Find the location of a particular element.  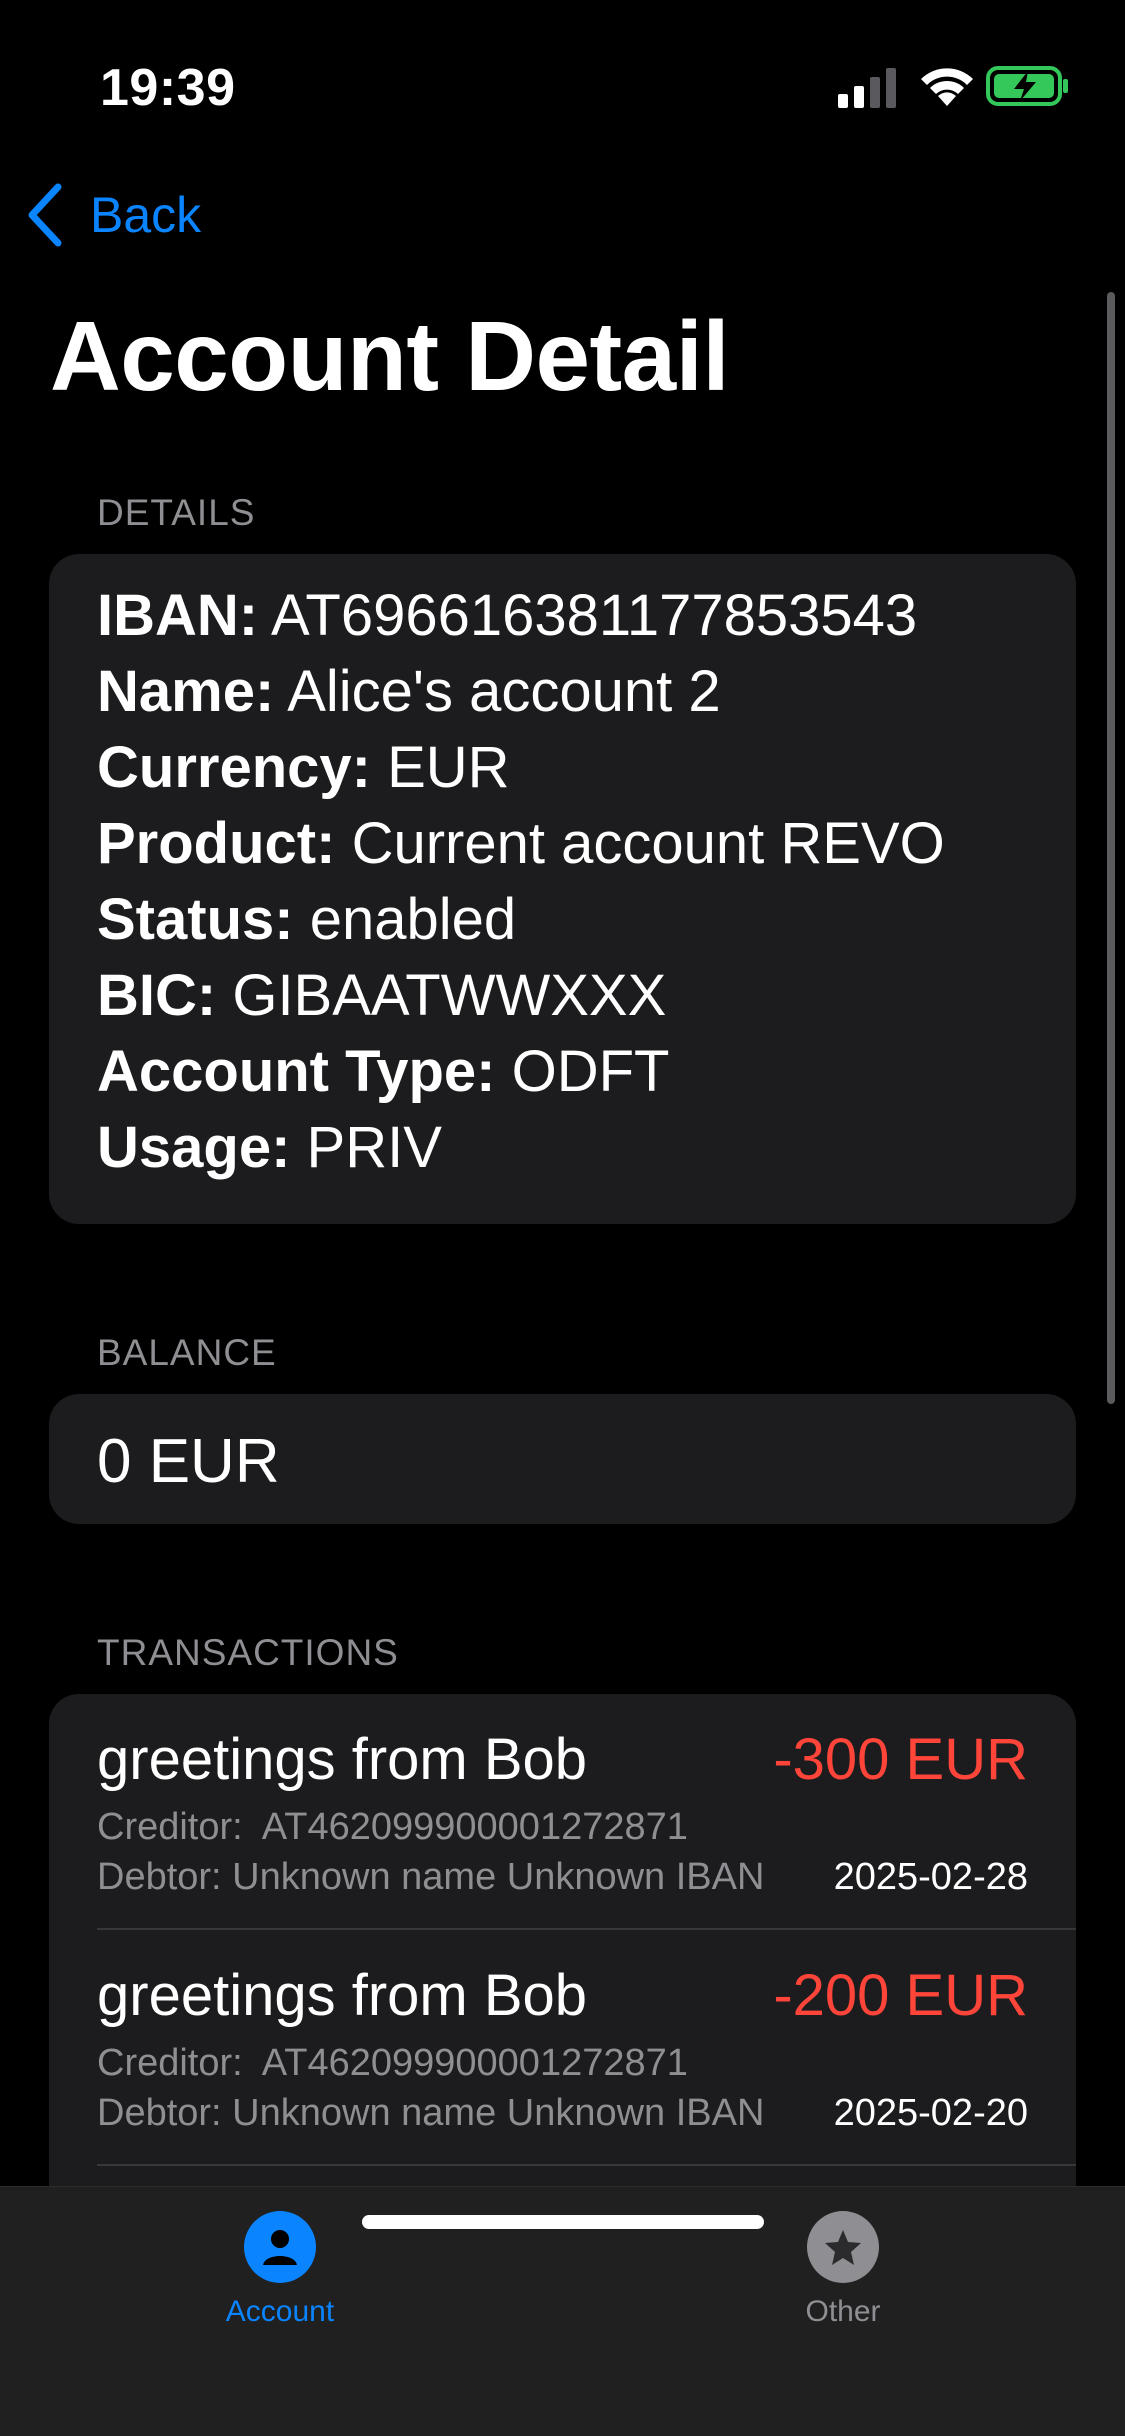

back-button: Back is located at coordinates (112, 215).